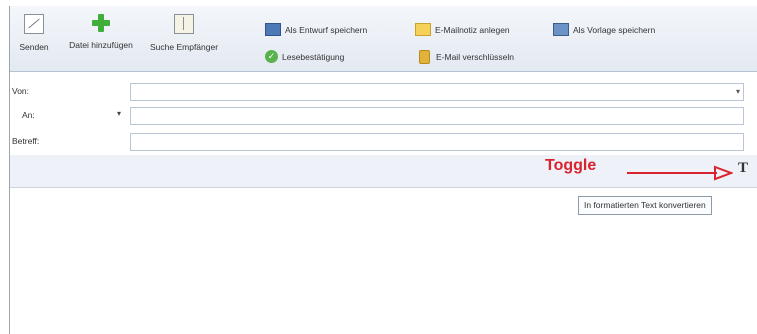 Image resolution: width=757 pixels, height=334 pixels. I want to click on to-row: An: ▾, so click(383, 116).